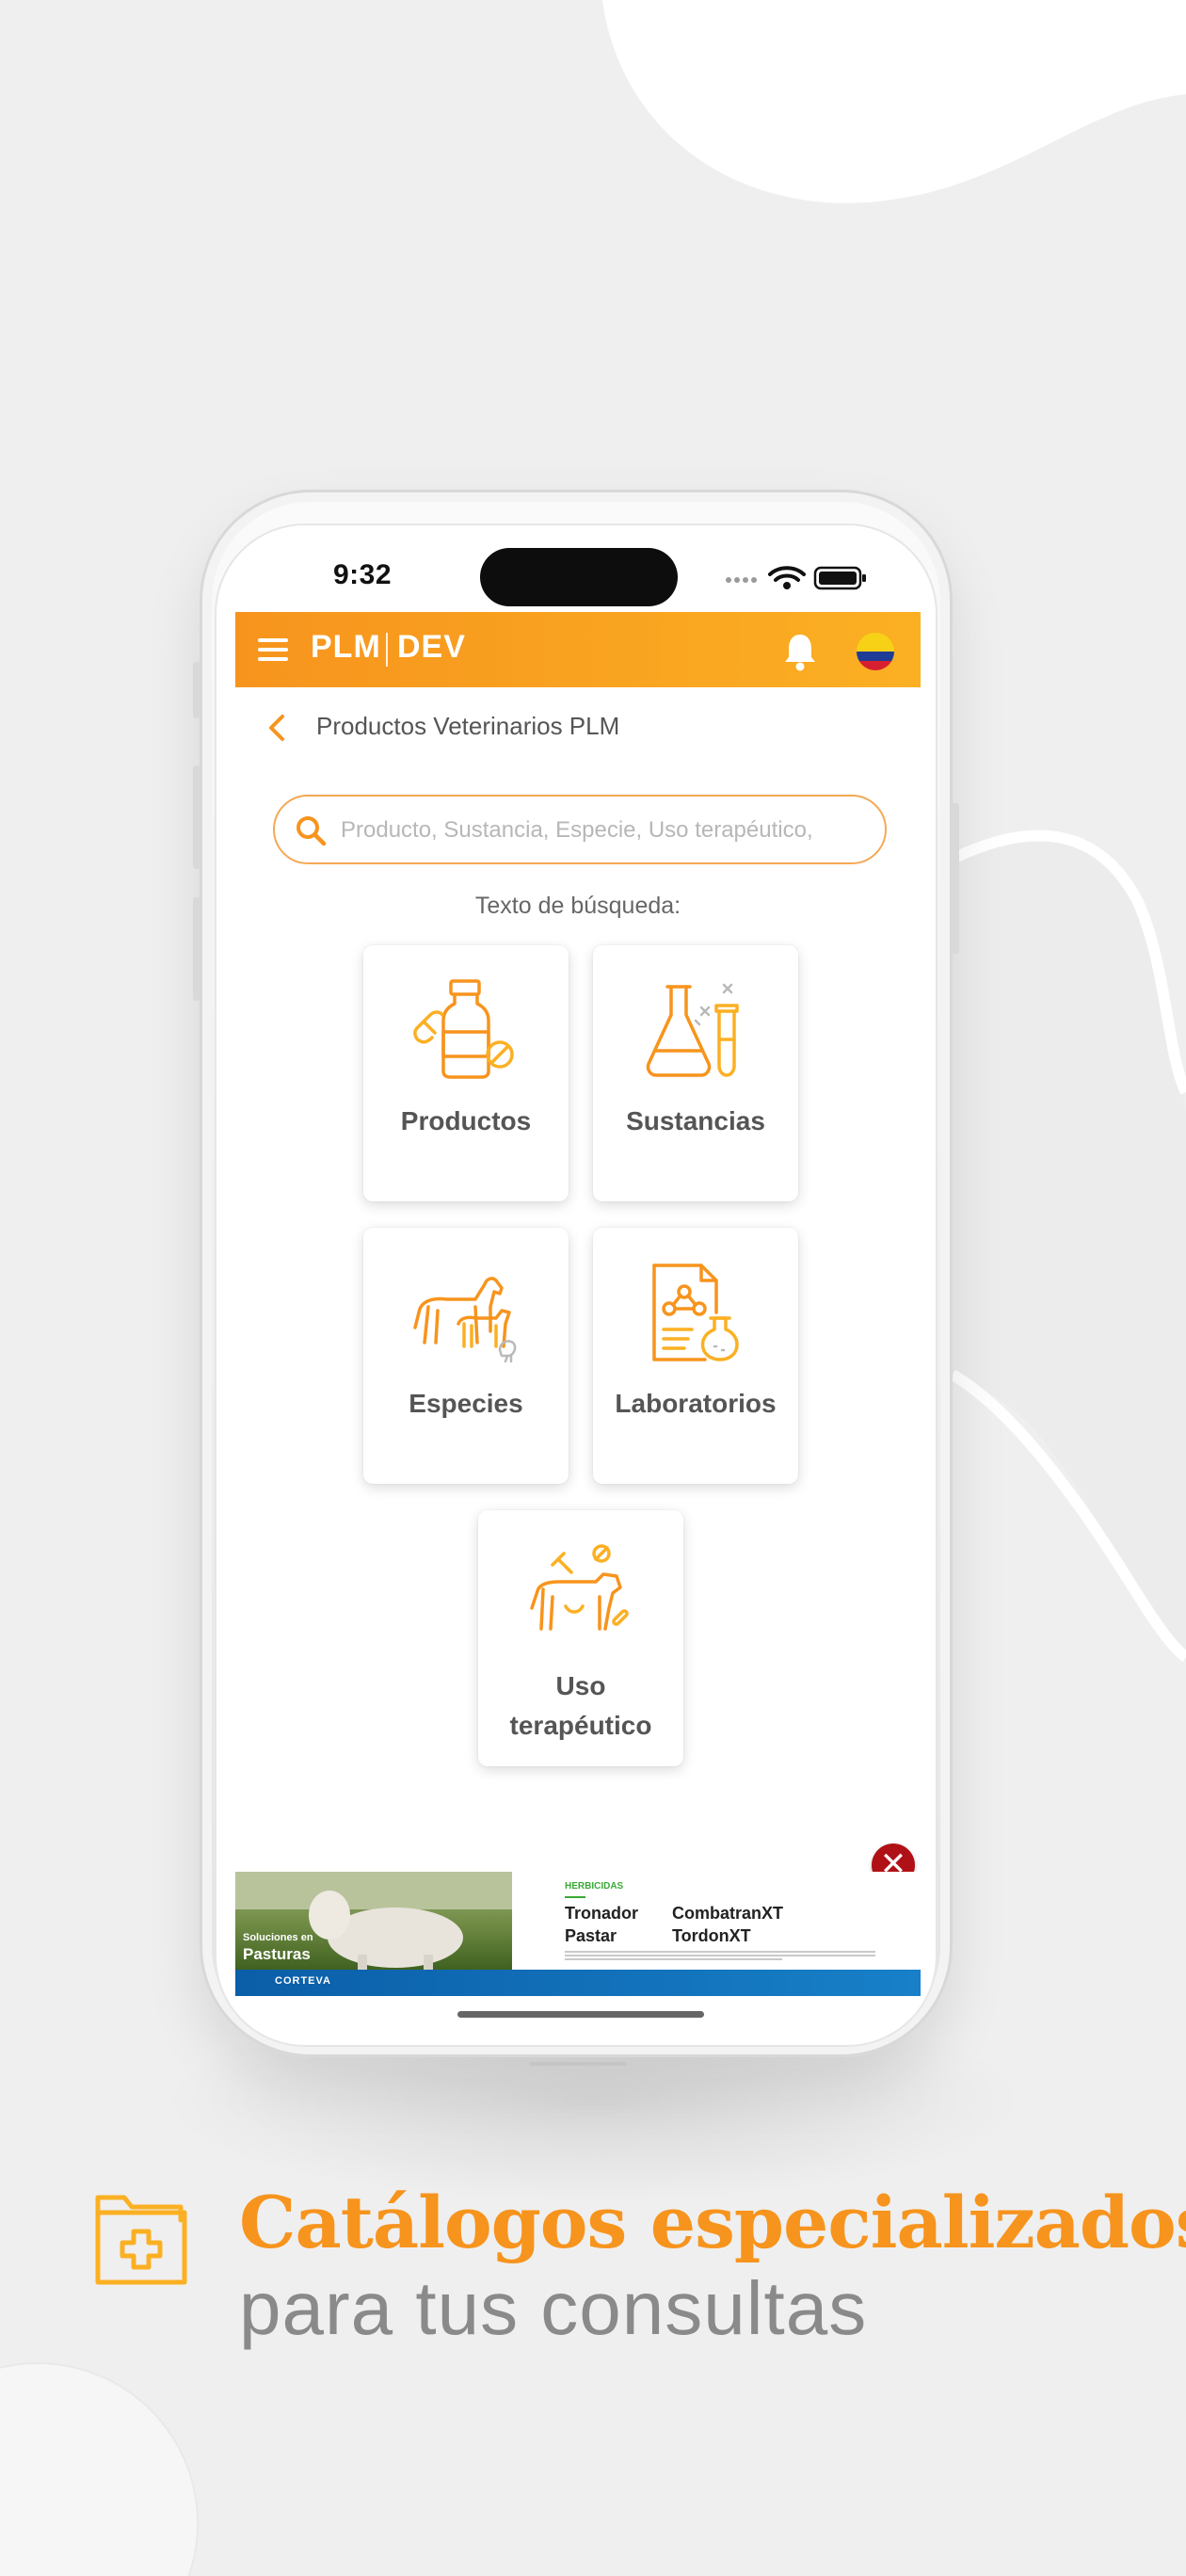 The height and width of the screenshot is (2576, 1186). I want to click on status-icons, so click(796, 578).